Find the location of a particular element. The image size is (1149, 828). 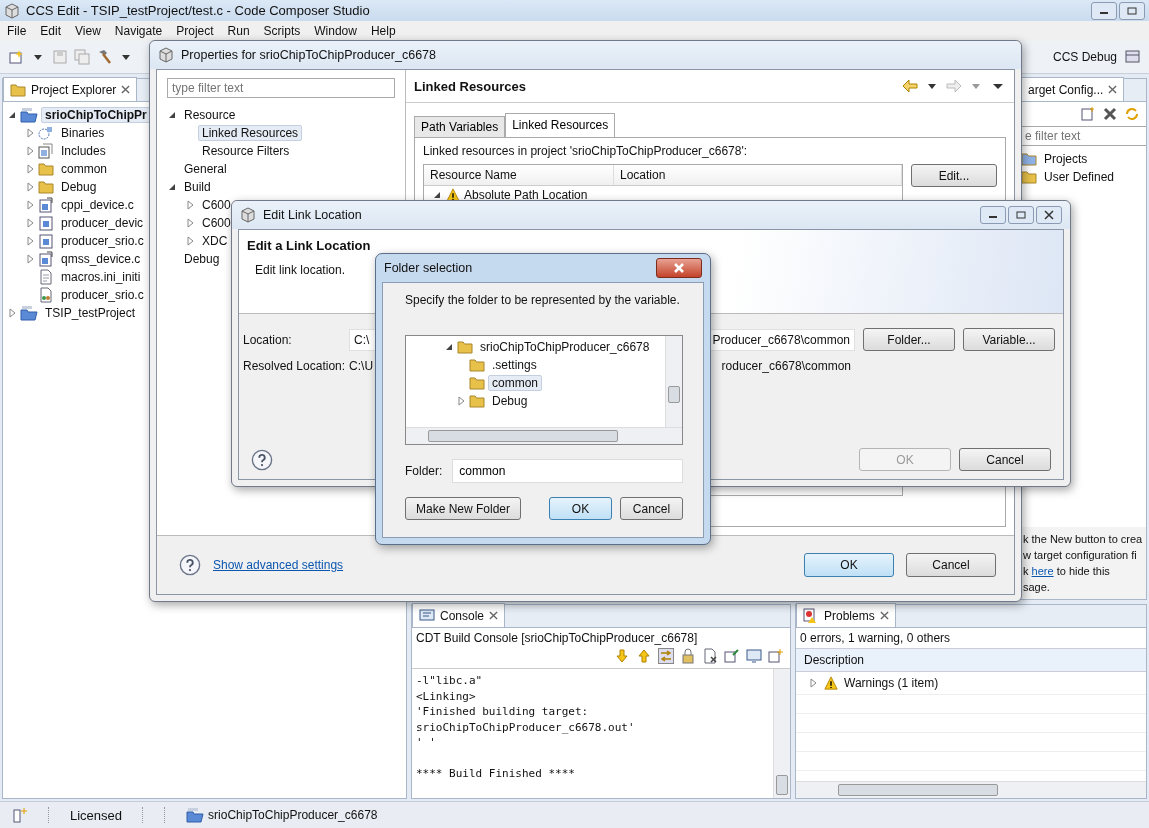

menu-item: Window is located at coordinates (335, 31).